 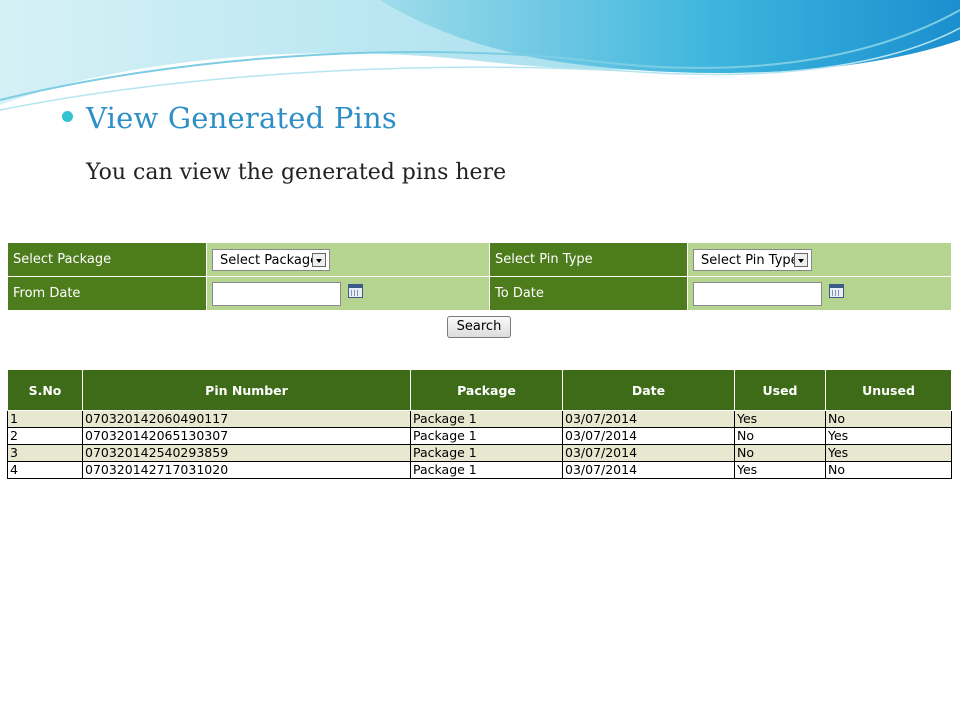 I want to click on column-header-date: Date, so click(x=648, y=390).